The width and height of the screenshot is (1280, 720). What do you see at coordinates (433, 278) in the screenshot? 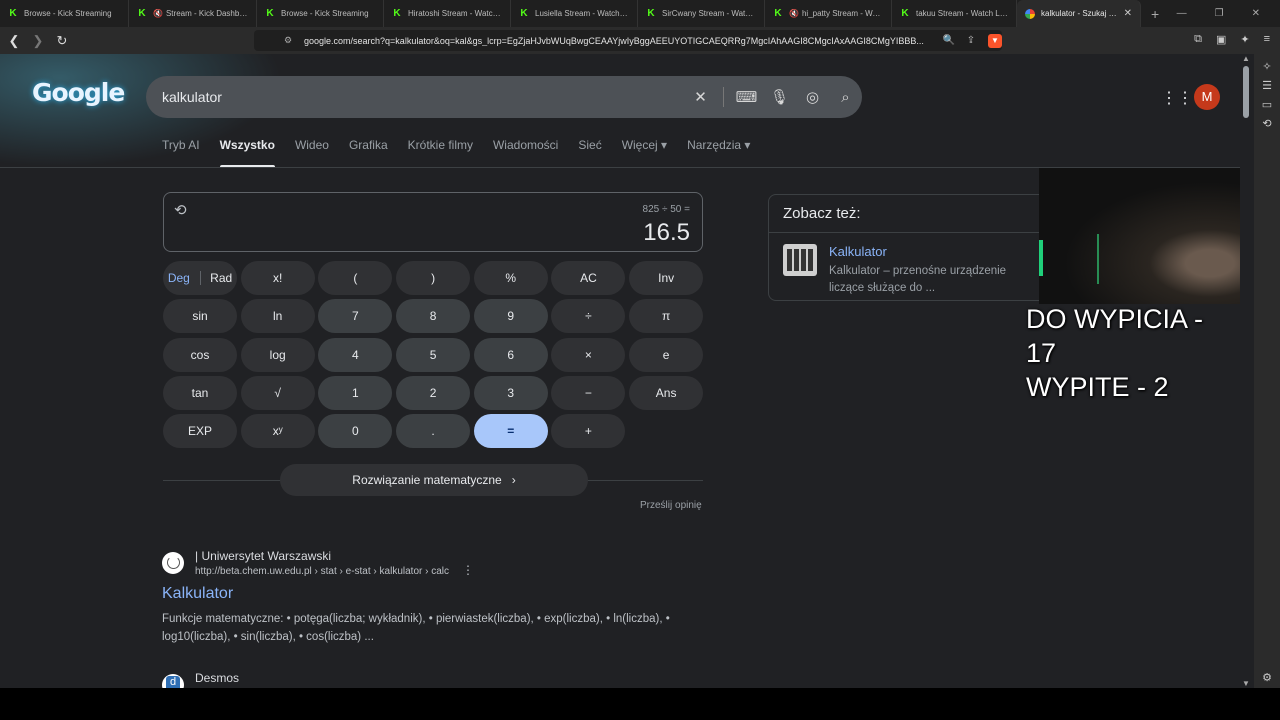
I see `close-paren-key: )` at bounding box center [433, 278].